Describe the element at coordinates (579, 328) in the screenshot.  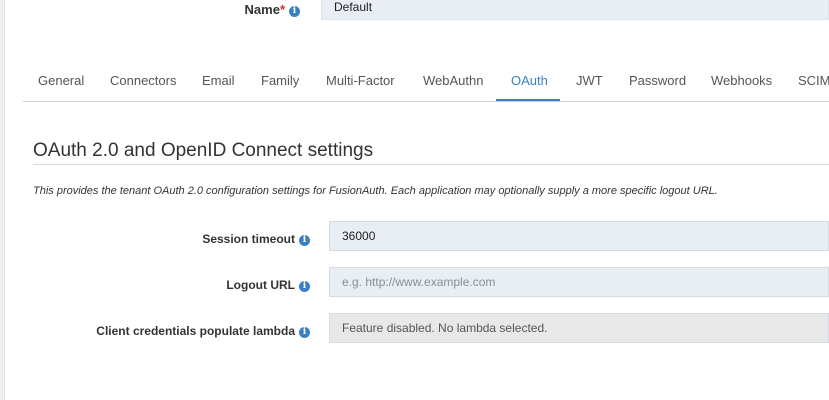
I see `client-credentials-lambda-select: Feature disabled. No lambda selected.` at that location.